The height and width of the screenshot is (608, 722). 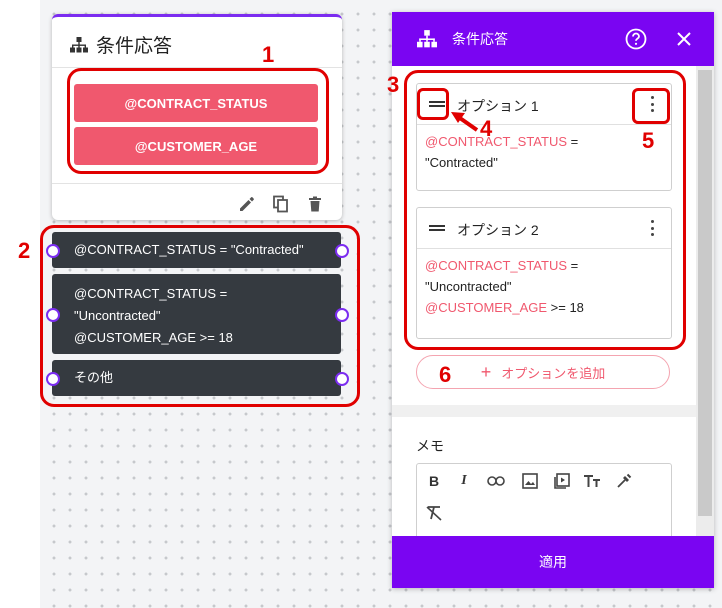 I want to click on panel-title: 条件応答, so click(x=480, y=39).